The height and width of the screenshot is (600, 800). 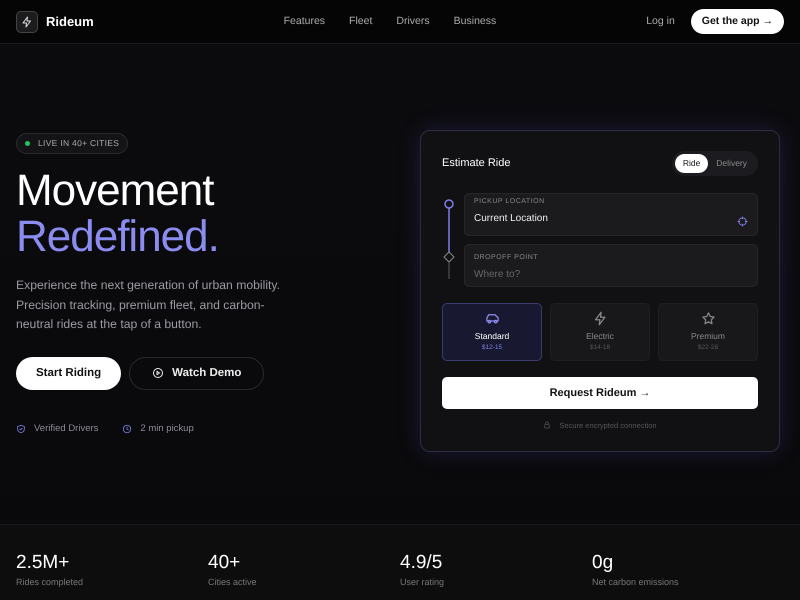 I want to click on login-link: Log in, so click(x=660, y=22).